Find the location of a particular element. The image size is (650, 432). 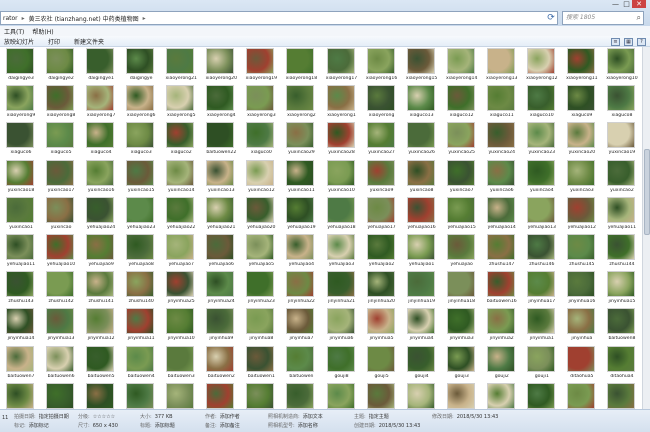

file-thumbnail-item: zhushu144 is located at coordinates (621, 252).